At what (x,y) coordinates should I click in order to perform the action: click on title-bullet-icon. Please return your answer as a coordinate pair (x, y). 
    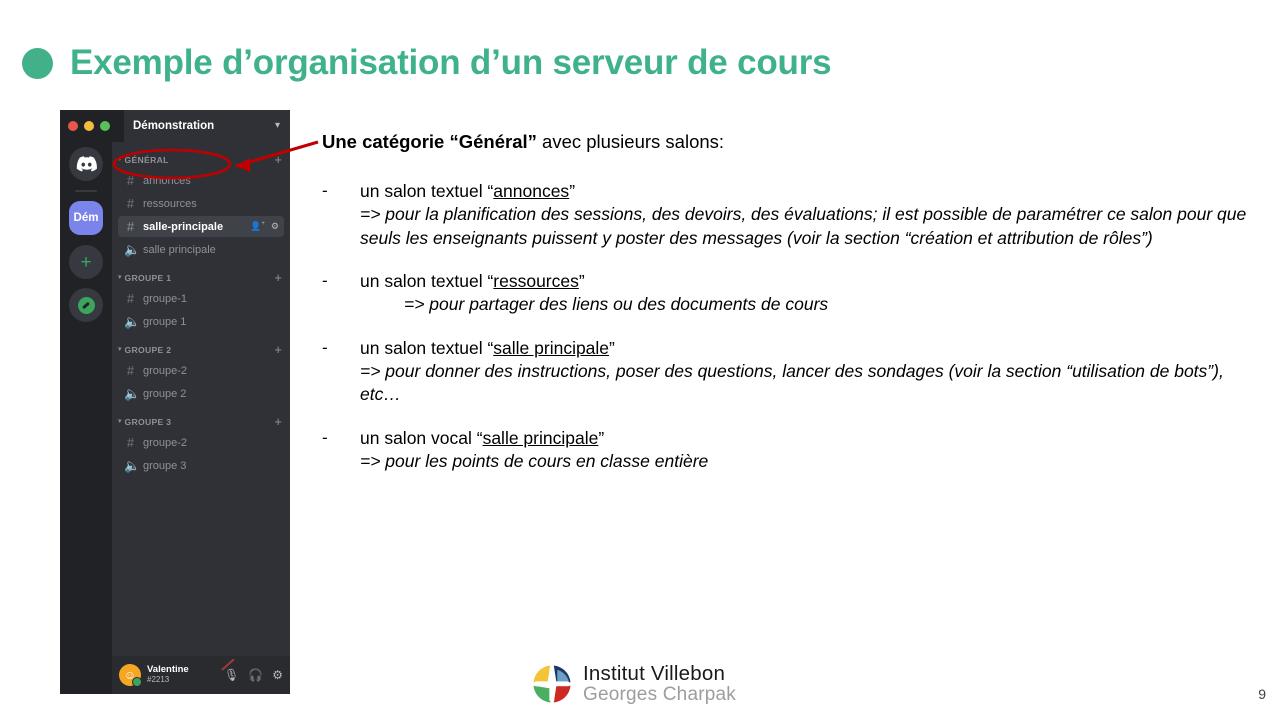
    Looking at the image, I should click on (37, 63).